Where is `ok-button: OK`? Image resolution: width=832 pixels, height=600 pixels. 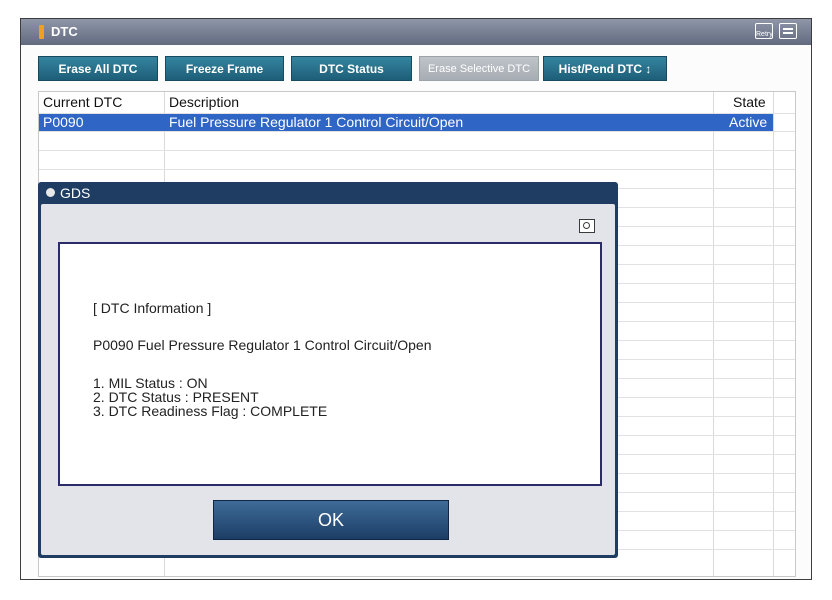 ok-button: OK is located at coordinates (331, 520).